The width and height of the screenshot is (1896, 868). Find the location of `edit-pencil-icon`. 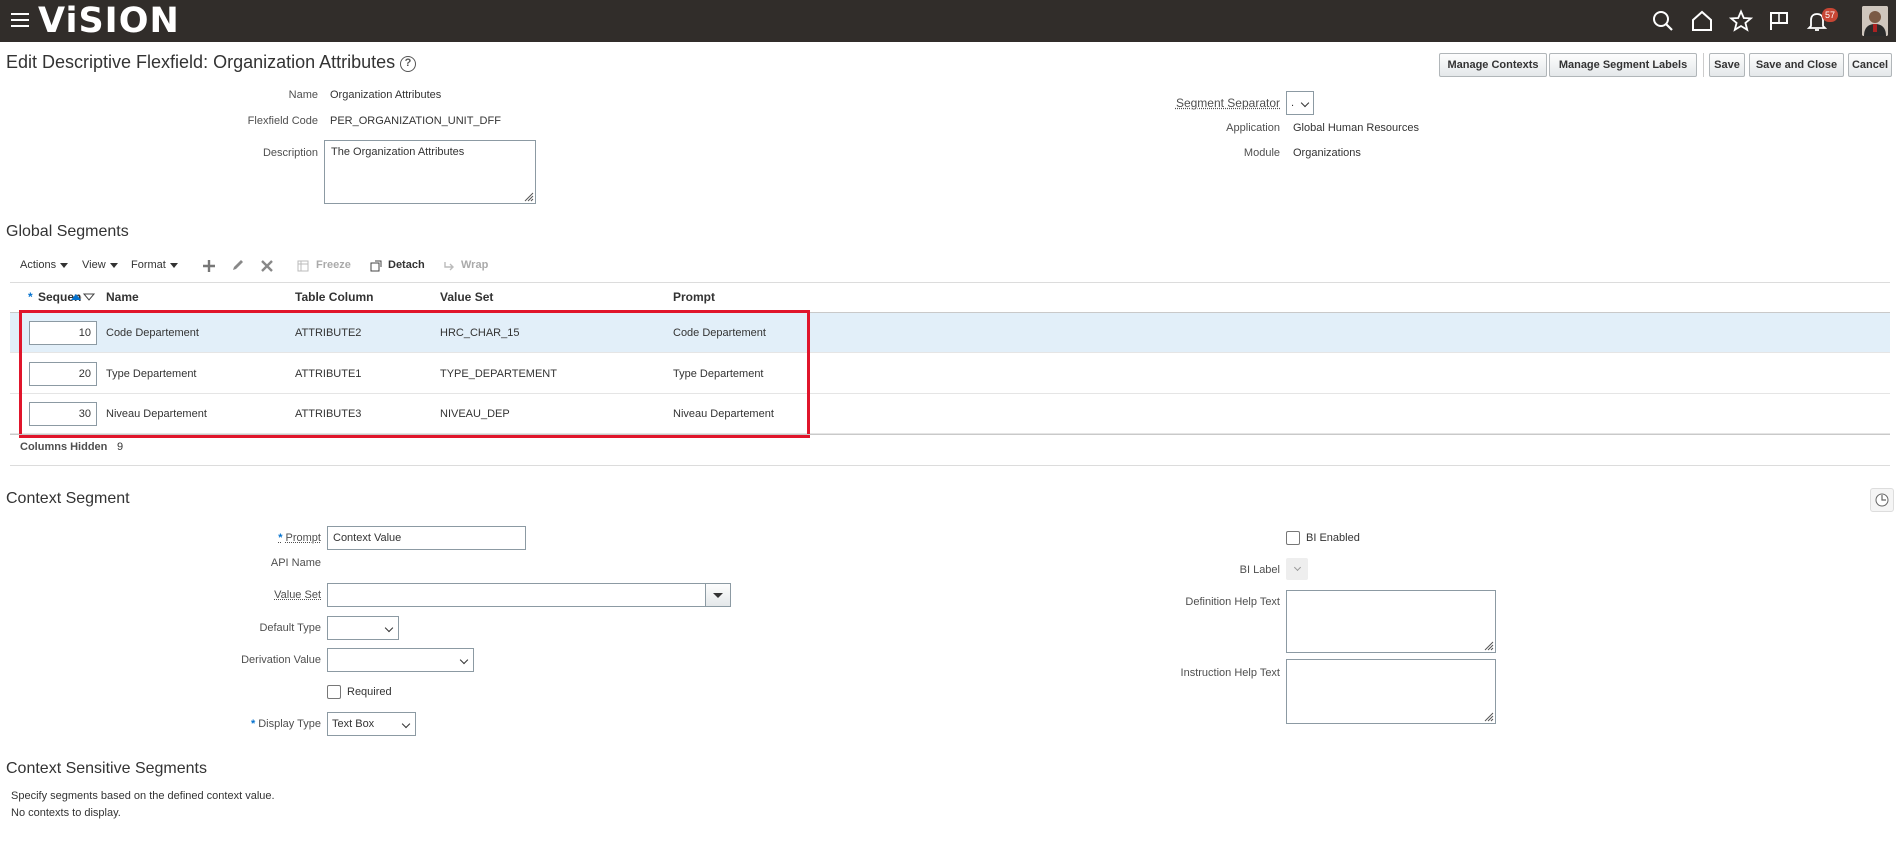

edit-pencil-icon is located at coordinates (238, 265).